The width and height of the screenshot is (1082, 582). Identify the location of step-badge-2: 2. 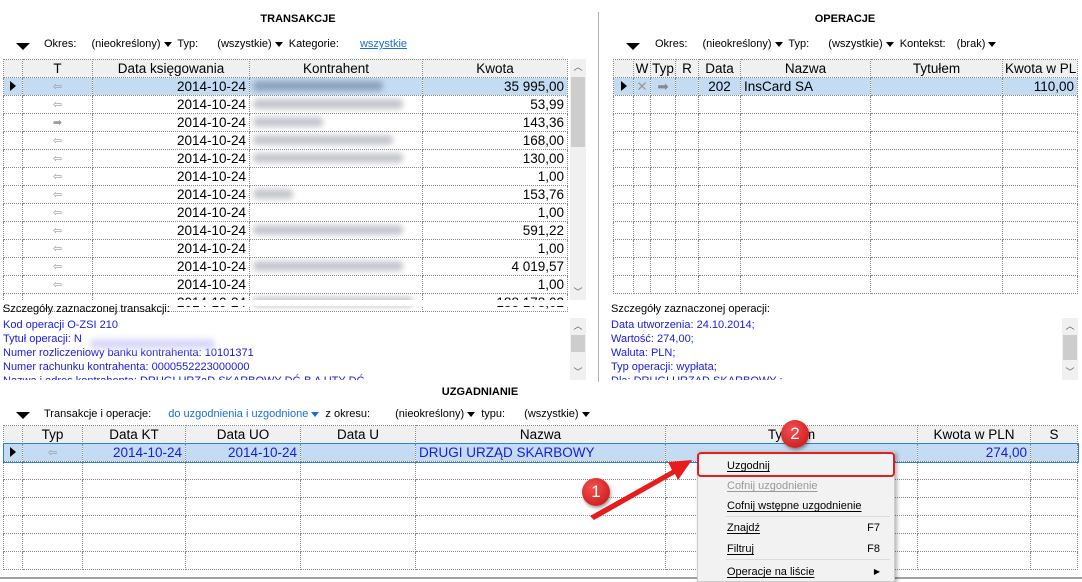
(795, 434).